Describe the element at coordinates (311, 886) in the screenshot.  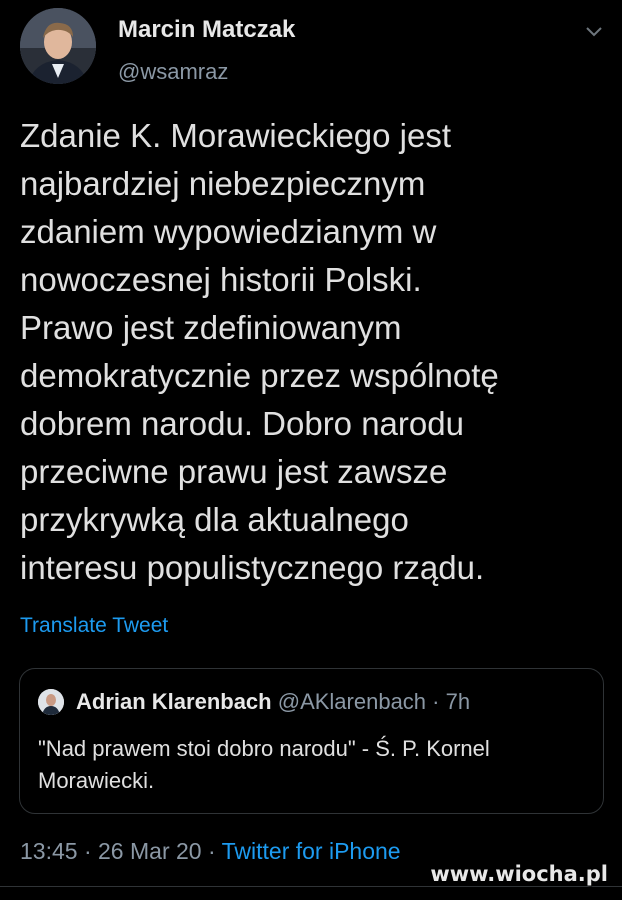
I see `divider` at that location.